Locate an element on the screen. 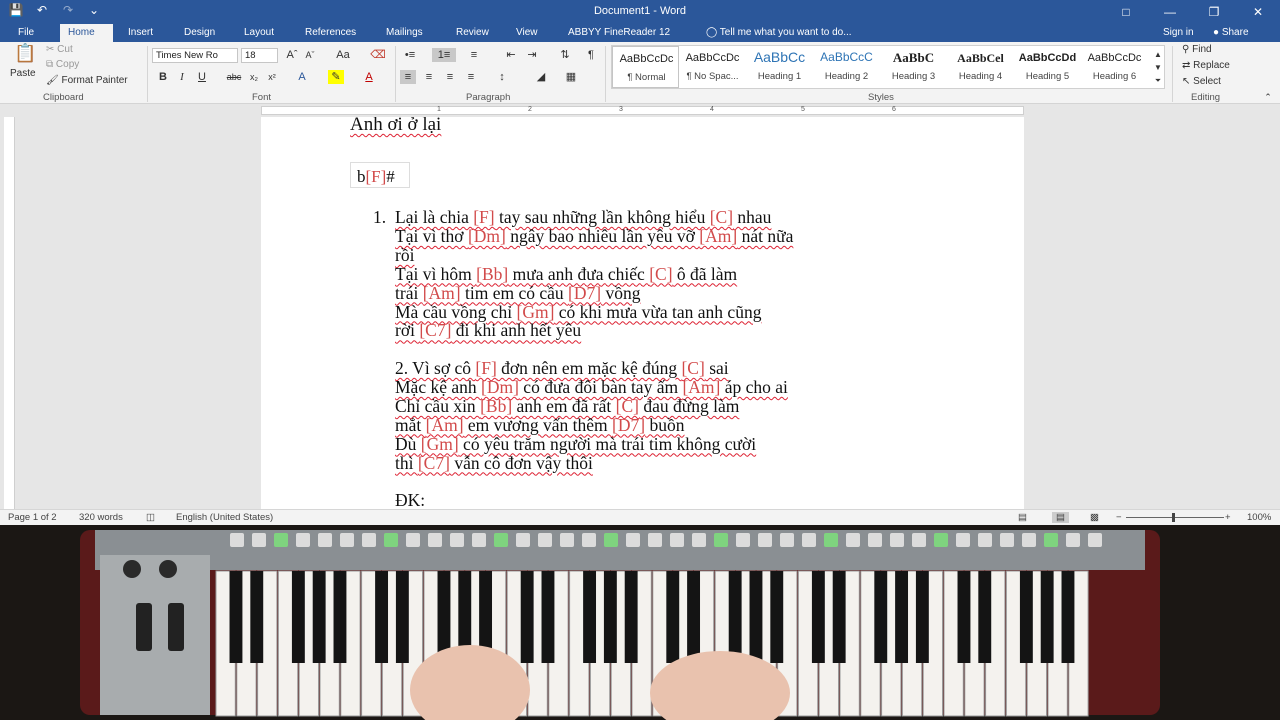 The image size is (1280, 720). show-formatting-icon: ¶ is located at coordinates (591, 55).